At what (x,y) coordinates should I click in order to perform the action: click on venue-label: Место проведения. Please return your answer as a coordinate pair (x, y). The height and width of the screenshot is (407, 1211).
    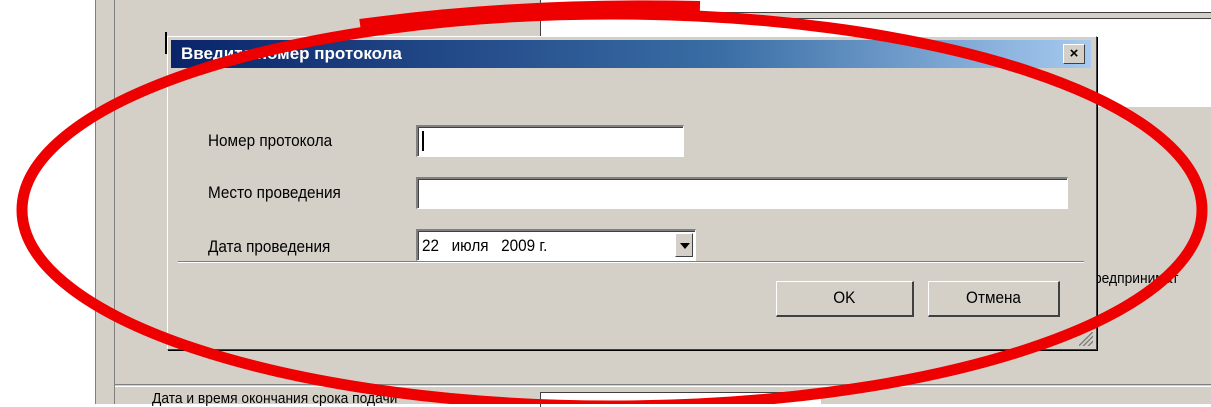
    Looking at the image, I should click on (274, 192).